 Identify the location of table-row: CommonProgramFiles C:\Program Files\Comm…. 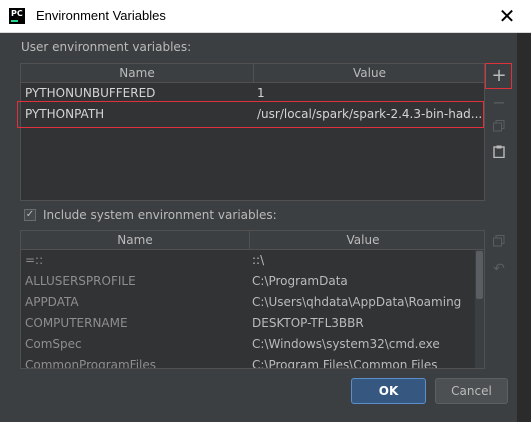
(248, 362).